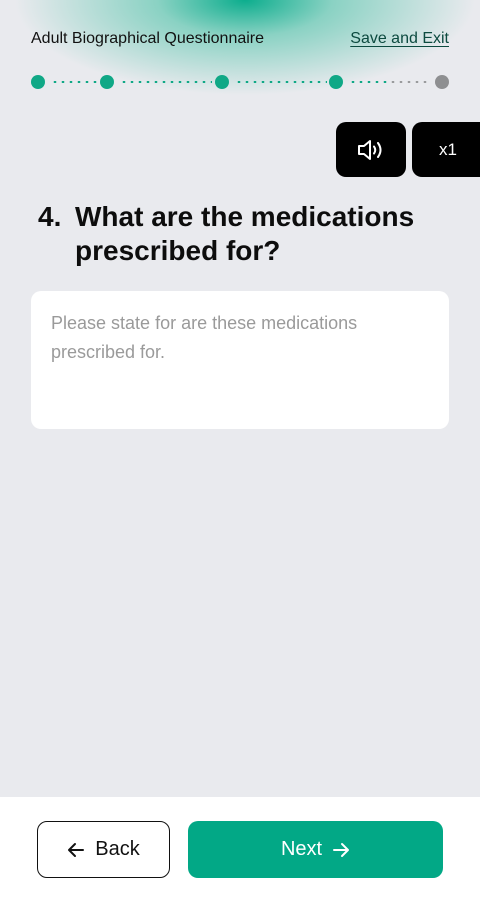 This screenshot has height=900, width=480. Describe the element at coordinates (76, 849) in the screenshot. I see `arrow-left-icon` at that location.